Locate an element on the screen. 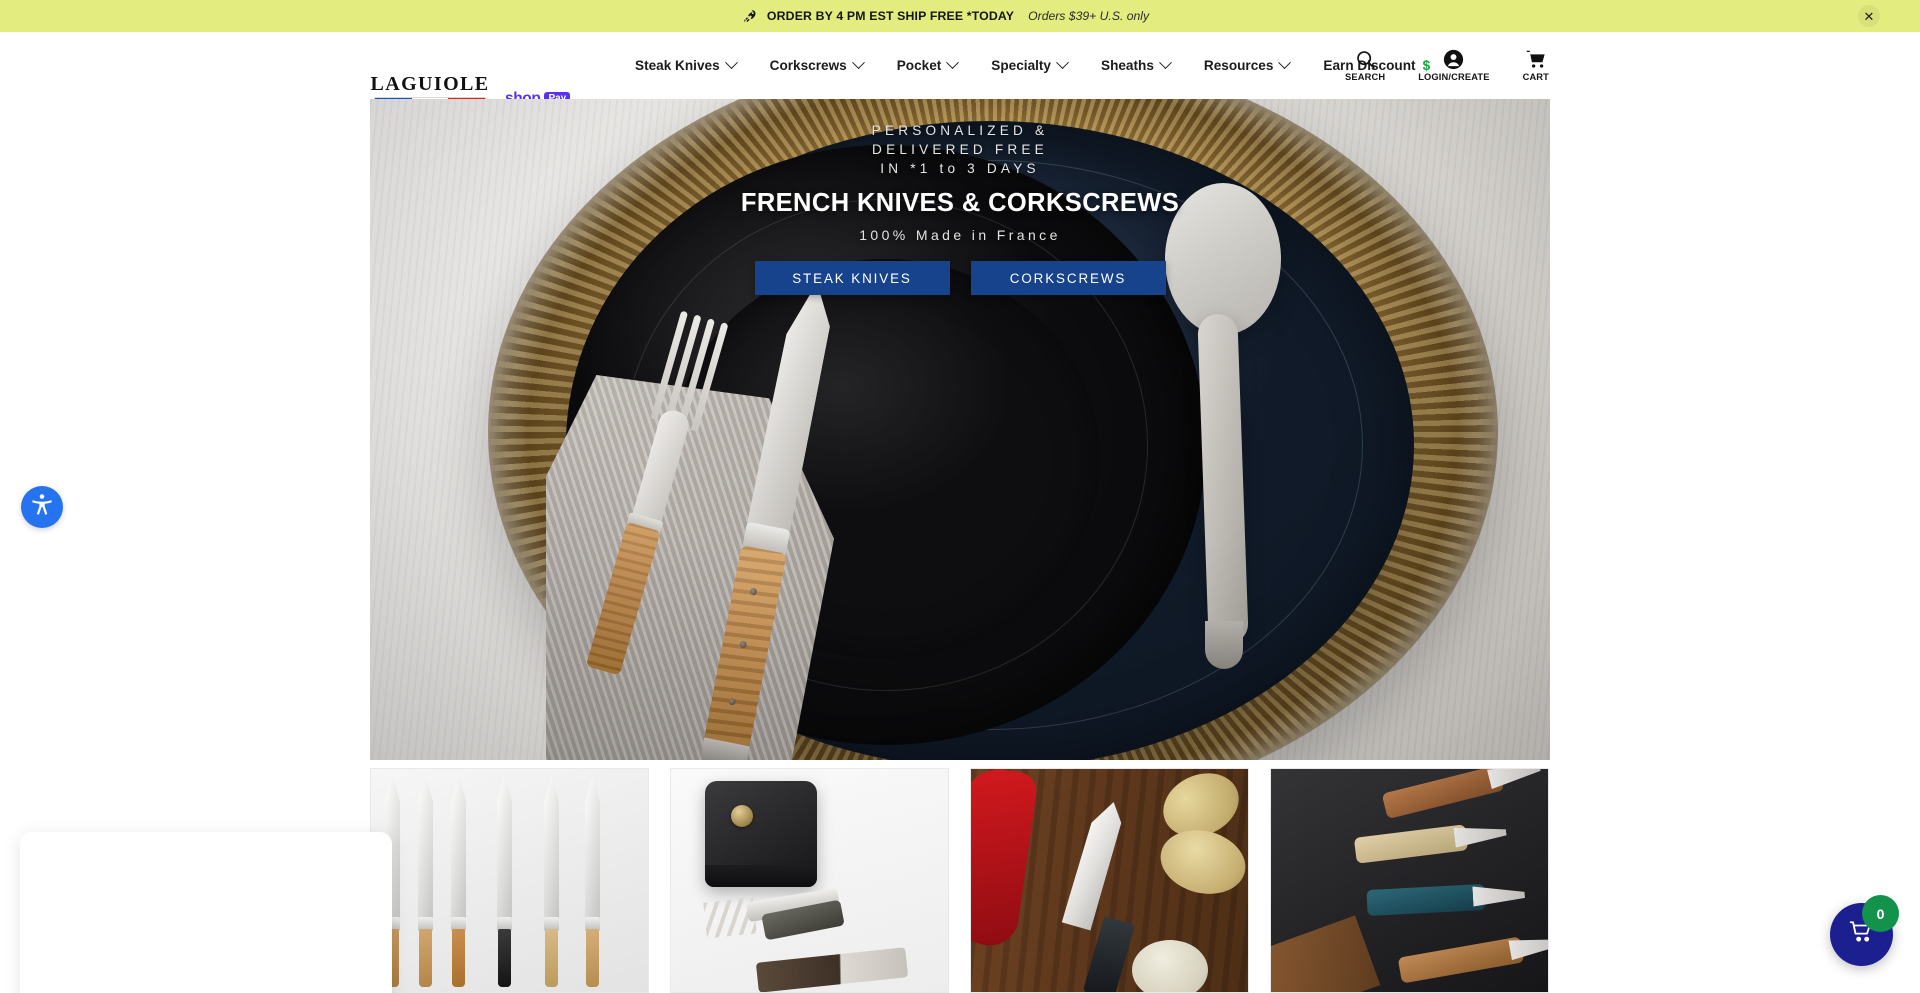 The width and height of the screenshot is (1920, 993). nav-label: Sheaths is located at coordinates (1127, 65).